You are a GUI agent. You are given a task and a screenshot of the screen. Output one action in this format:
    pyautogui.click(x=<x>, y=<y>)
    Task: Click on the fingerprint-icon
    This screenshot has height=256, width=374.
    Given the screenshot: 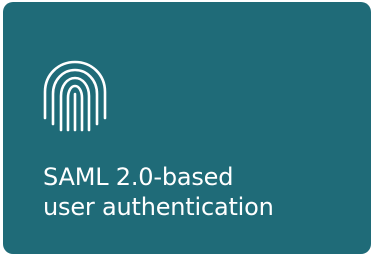 What is the action you would take?
    pyautogui.click(x=77, y=98)
    